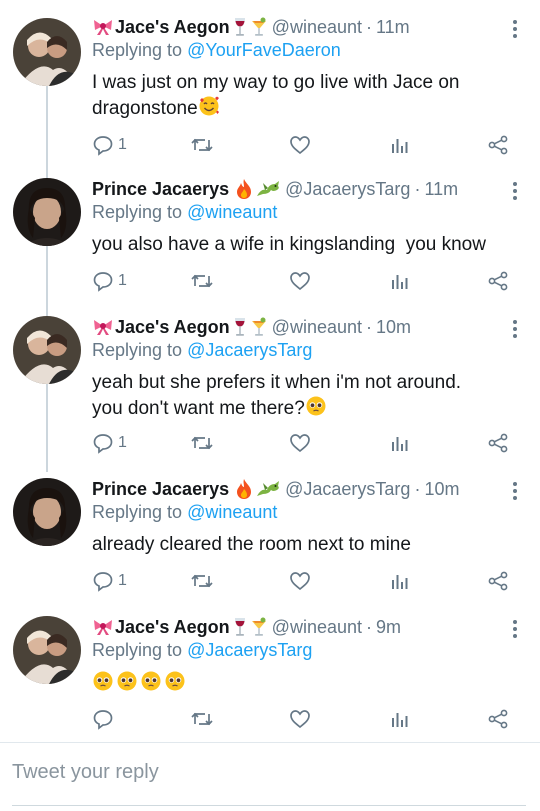  I want to click on tweet-header: Prince Jacaerys @JacaerysTarg · 11m, so click(275, 189).